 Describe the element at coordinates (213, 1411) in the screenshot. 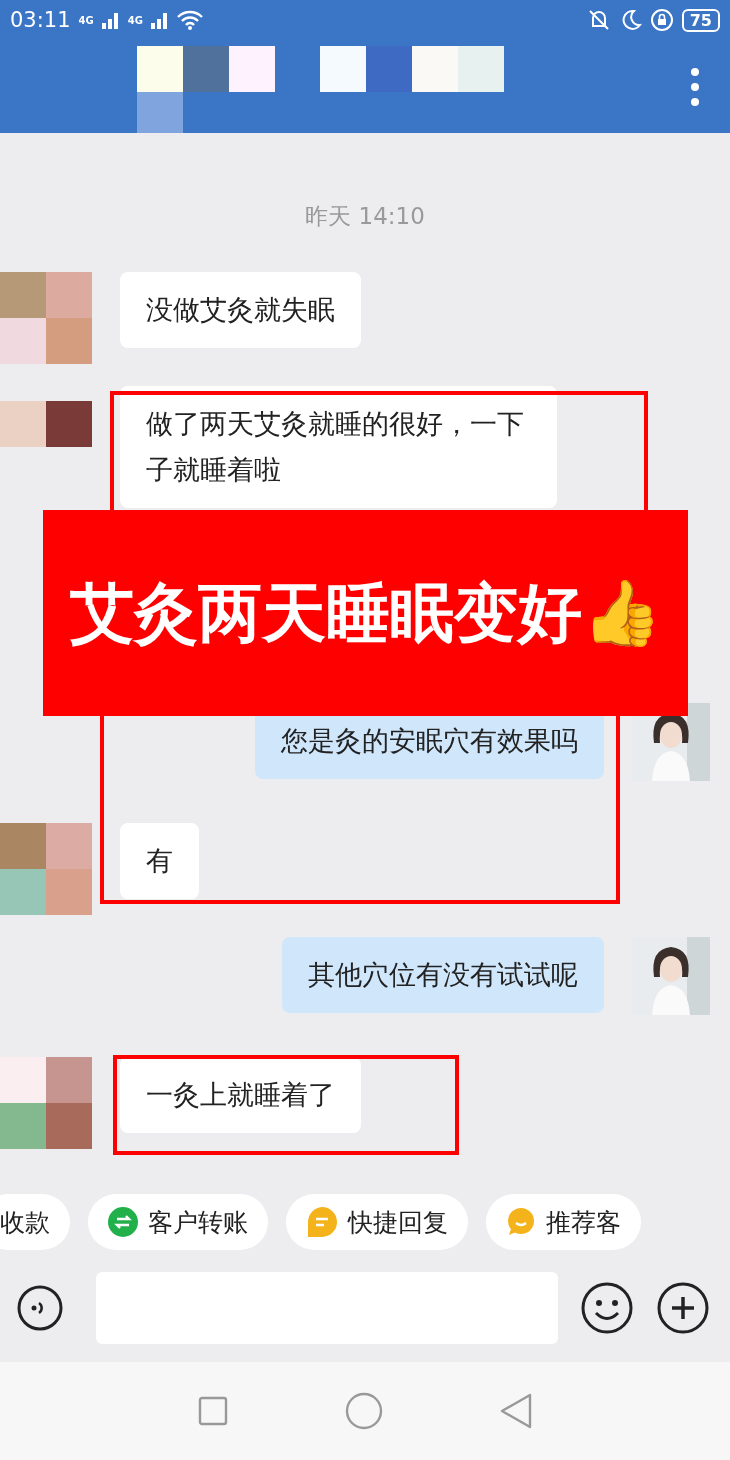

I see `recents-icon` at that location.